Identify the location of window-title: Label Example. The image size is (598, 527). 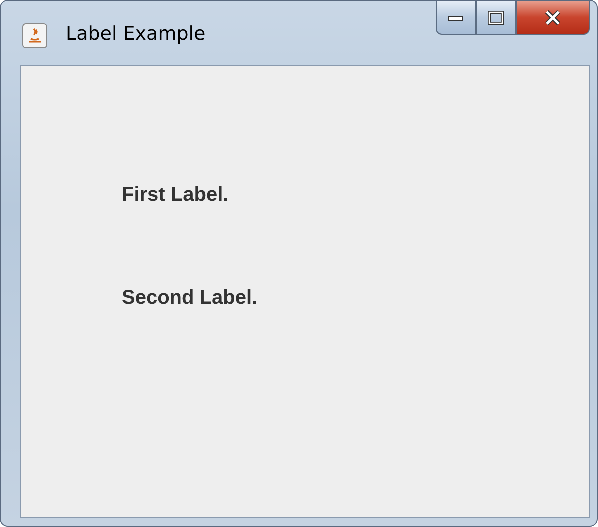
(136, 34).